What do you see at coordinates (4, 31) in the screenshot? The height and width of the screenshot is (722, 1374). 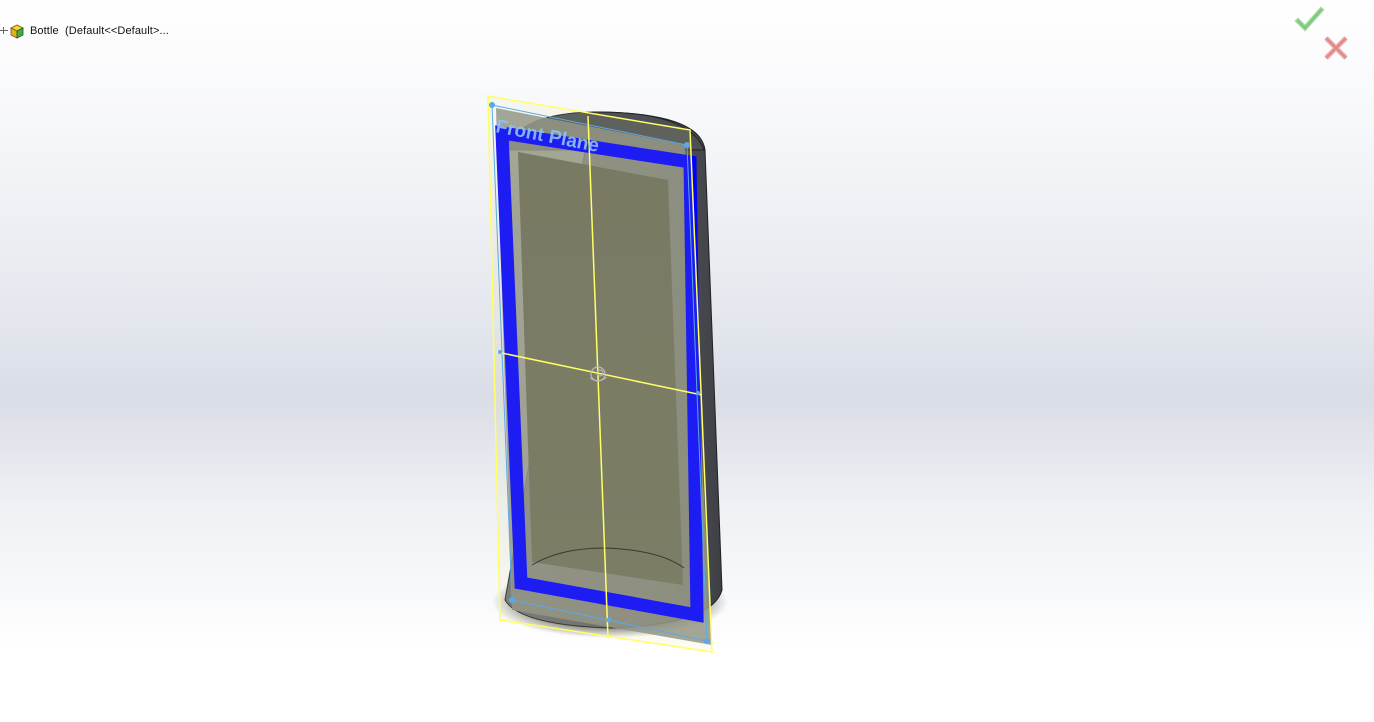 I see `expand-toggle-icon` at bounding box center [4, 31].